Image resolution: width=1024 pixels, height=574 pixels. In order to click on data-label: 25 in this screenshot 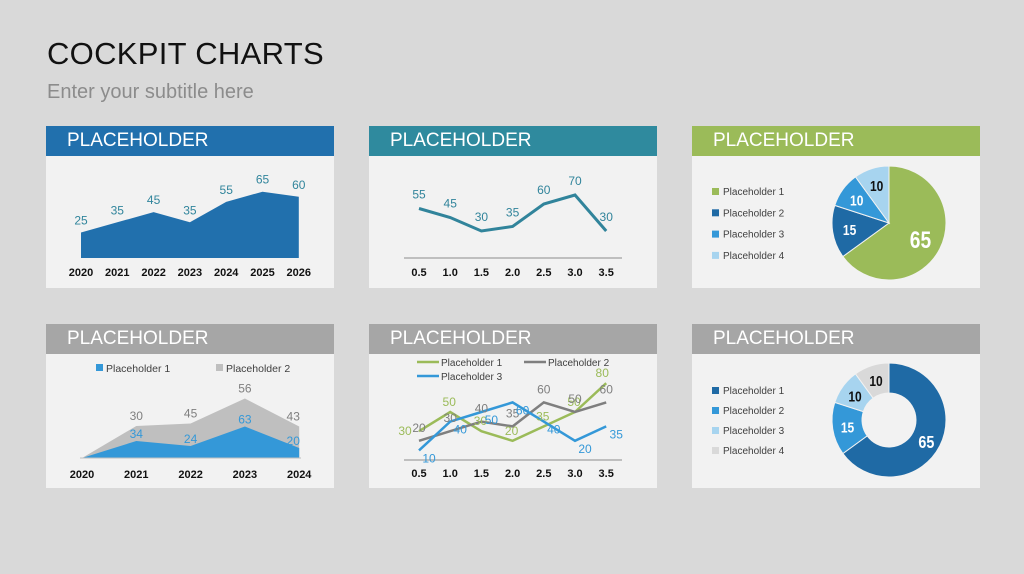, I will do `click(81, 221)`.